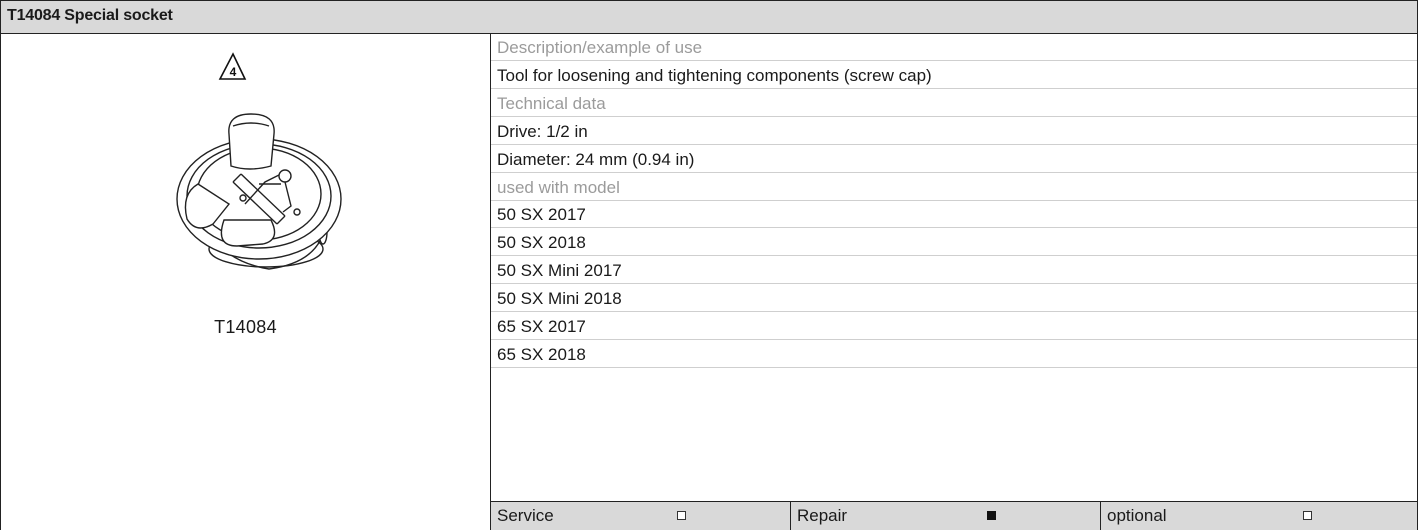 Image resolution: width=1418 pixels, height=530 pixels. I want to click on usage-label: Repair, so click(822, 515).